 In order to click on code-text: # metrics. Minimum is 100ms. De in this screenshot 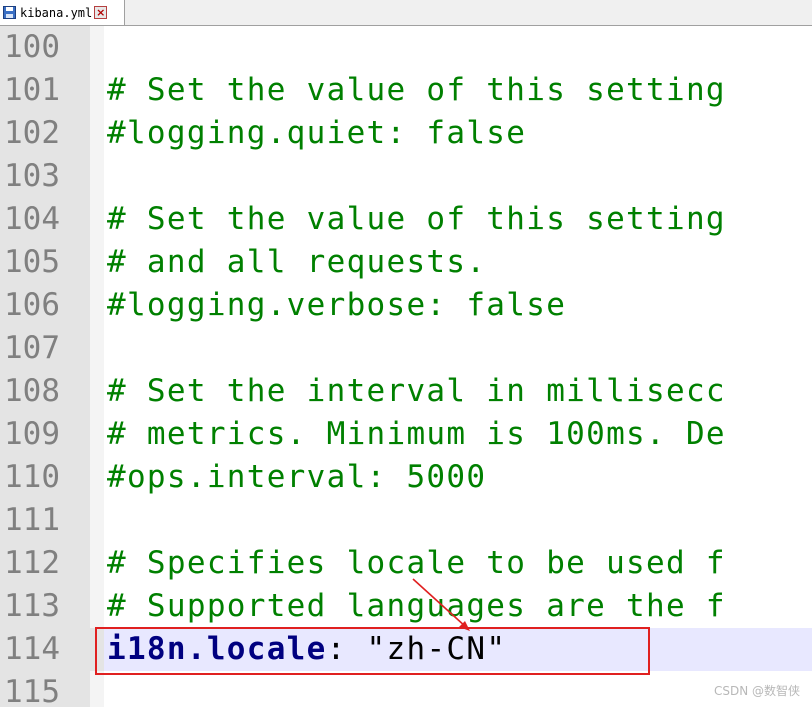, I will do `click(416, 434)`.